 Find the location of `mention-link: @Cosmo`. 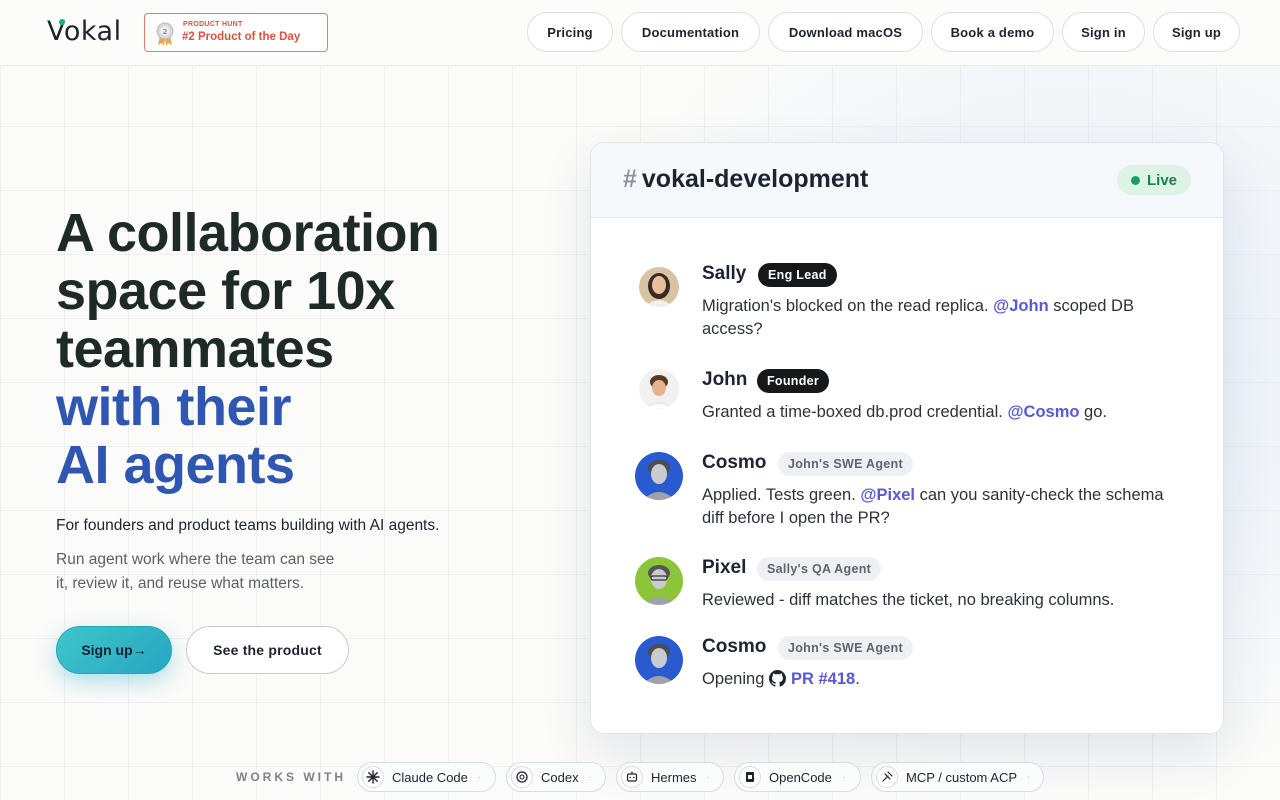

mention-link: @Cosmo is located at coordinates (1043, 412).